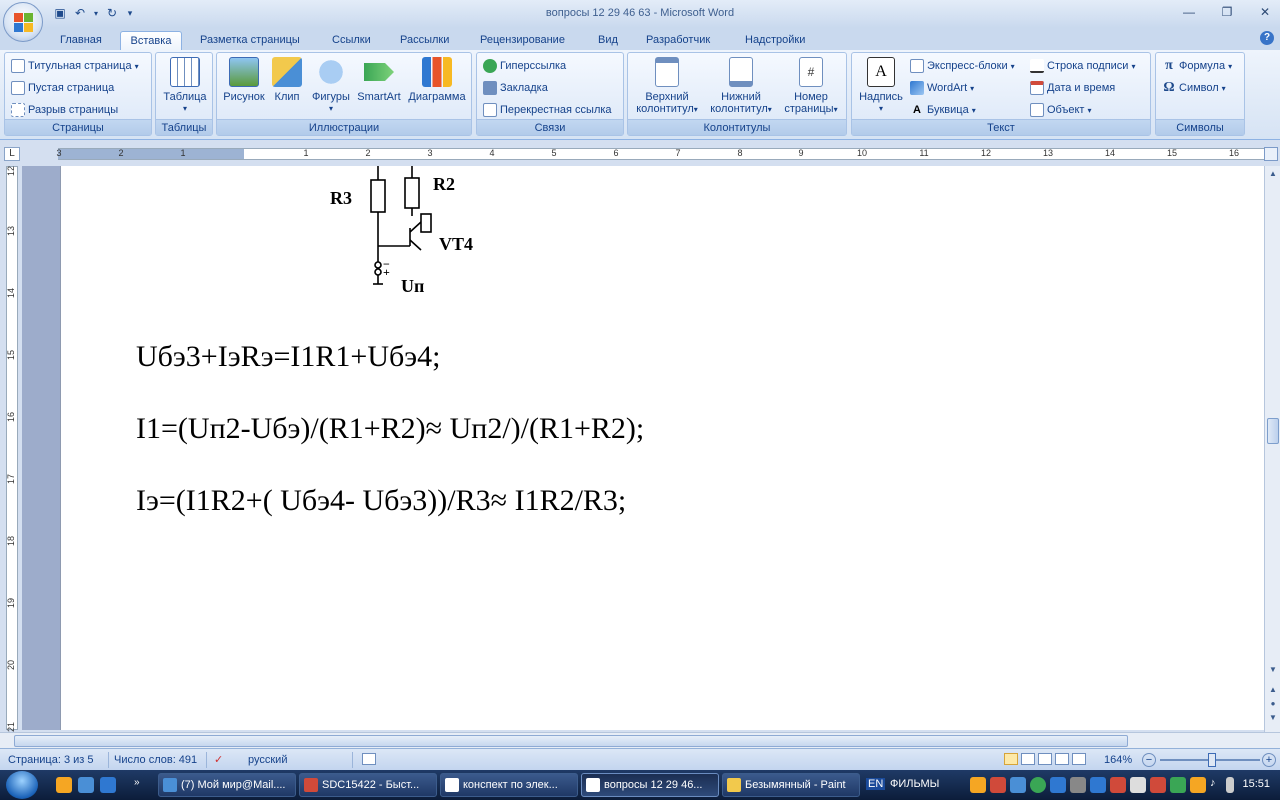  I want to click on tab-page-layout: Разметка страницы, so click(250, 40).